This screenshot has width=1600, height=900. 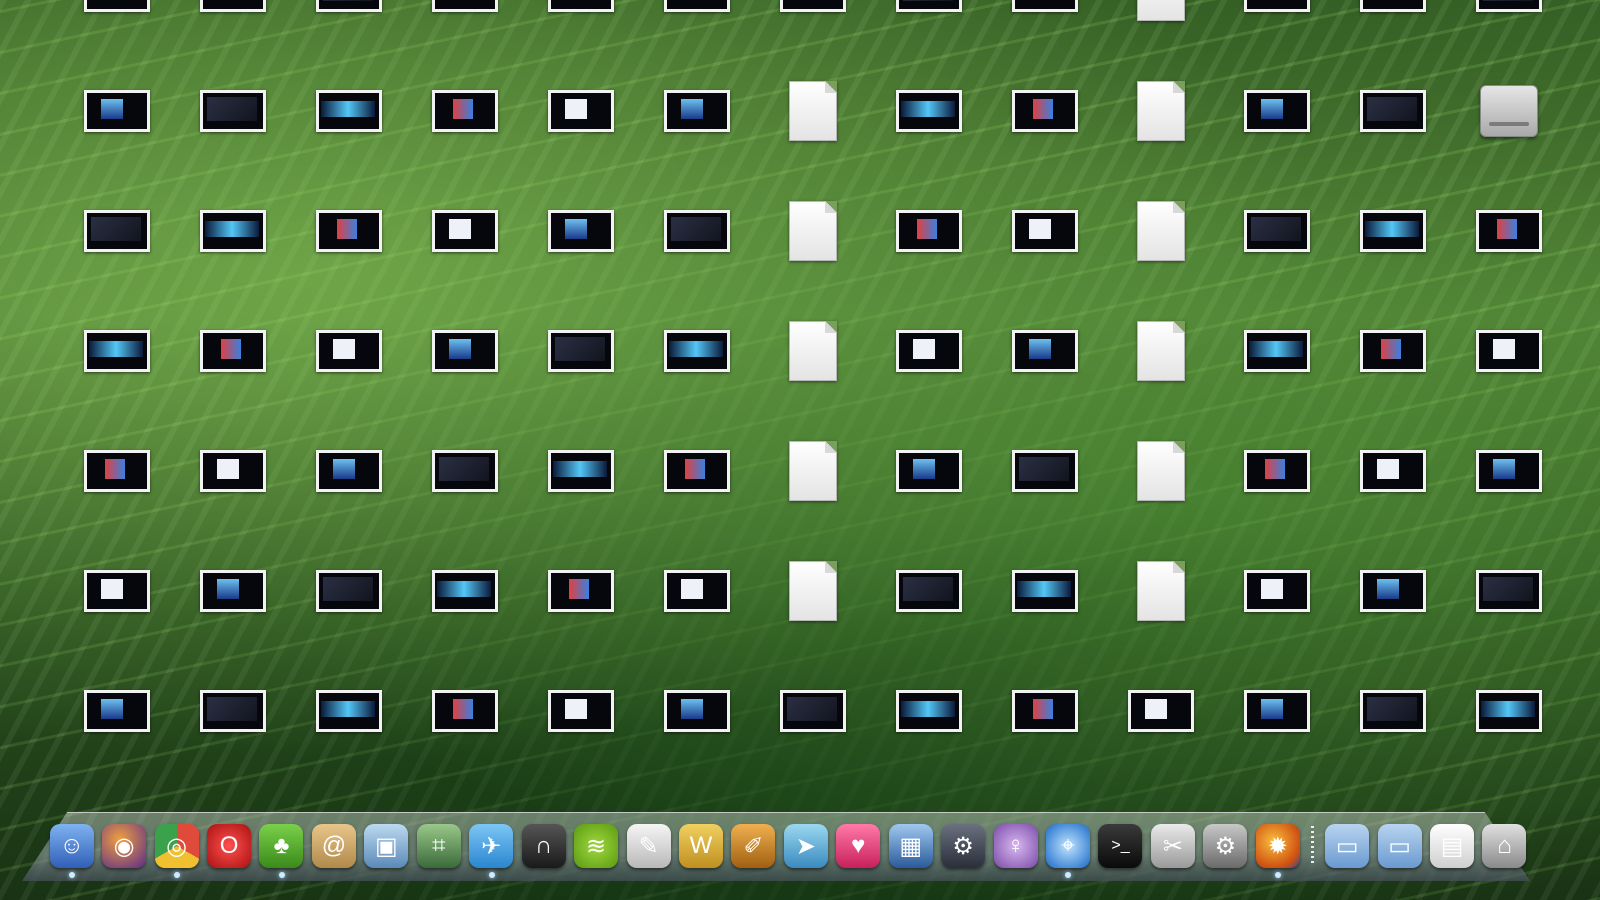 I want to click on dock-item: ✐, so click(x=753, y=846).